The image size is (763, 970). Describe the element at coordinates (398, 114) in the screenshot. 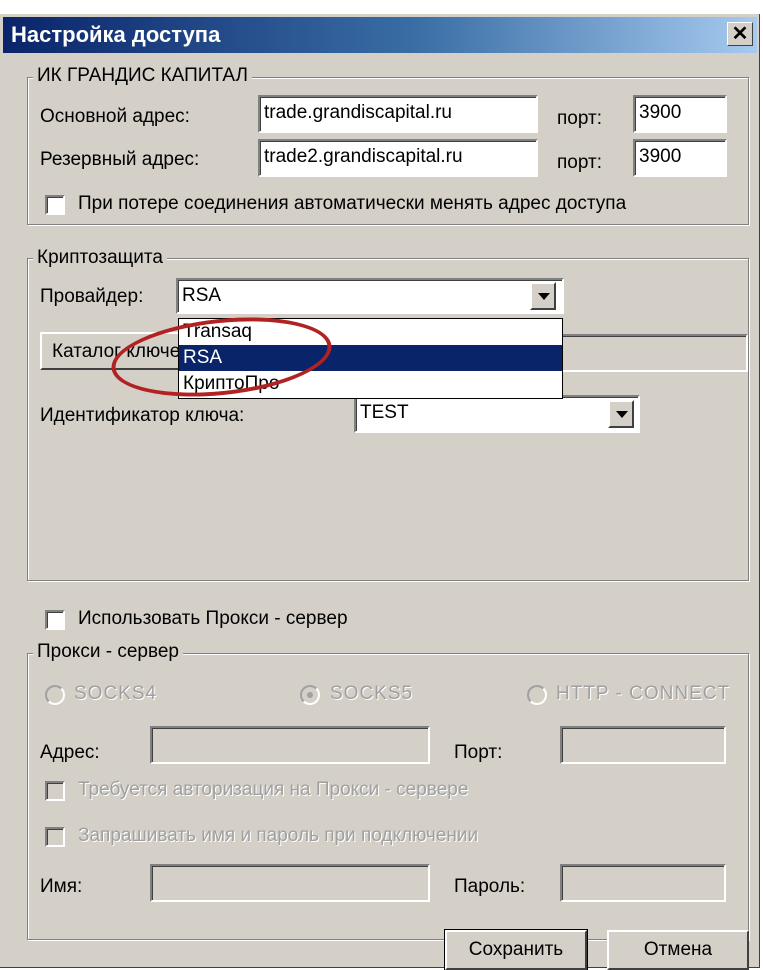

I see `primary-address-input: trade.grandiscapital.ru` at that location.